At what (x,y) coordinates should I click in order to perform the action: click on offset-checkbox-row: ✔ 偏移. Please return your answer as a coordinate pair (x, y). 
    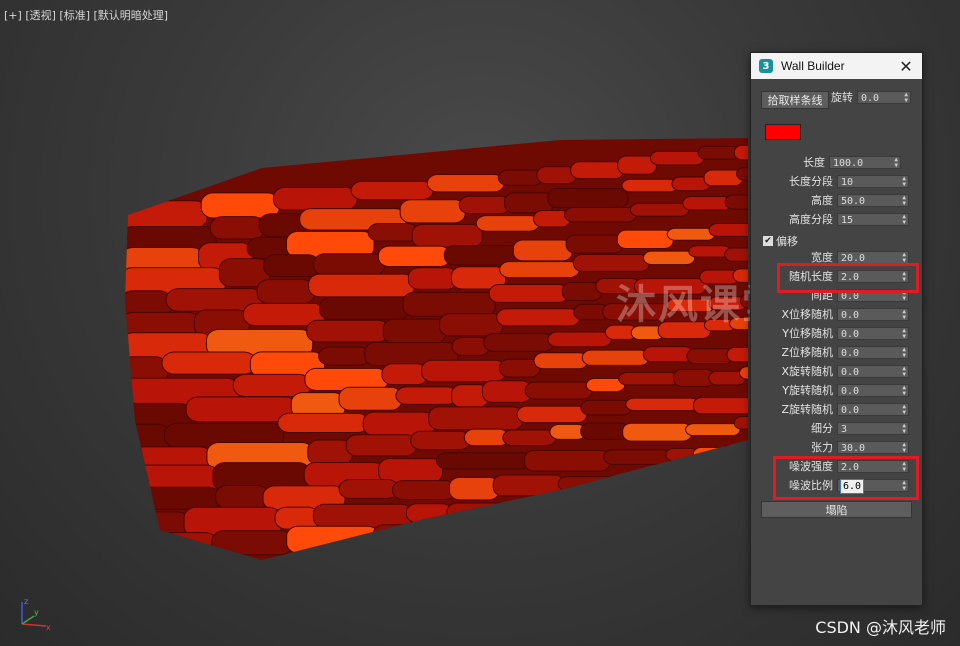
    Looking at the image, I should click on (780, 241).